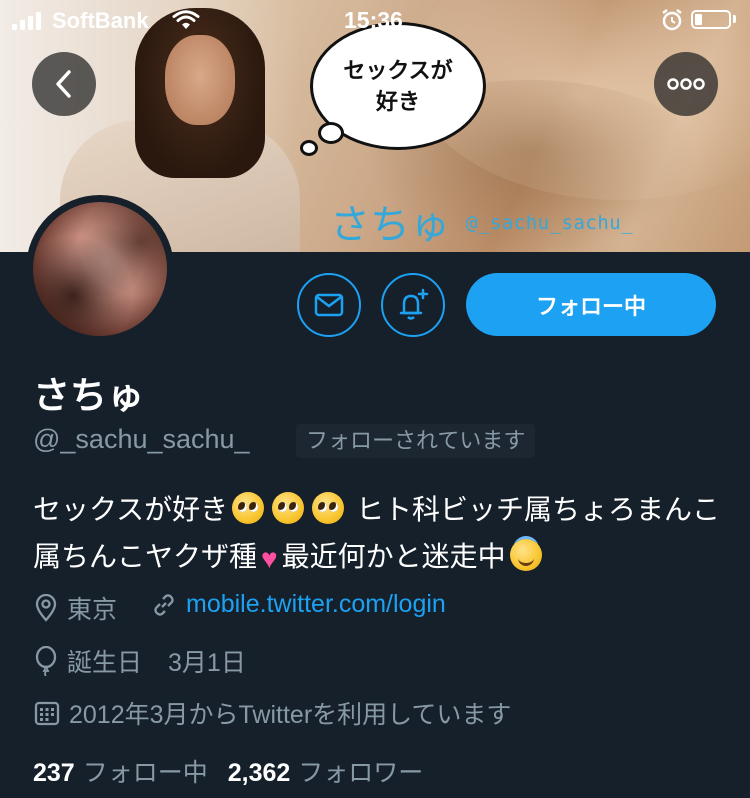  I want to click on join-date-text: 2012年3月からTwitterを利用しています, so click(290, 715).